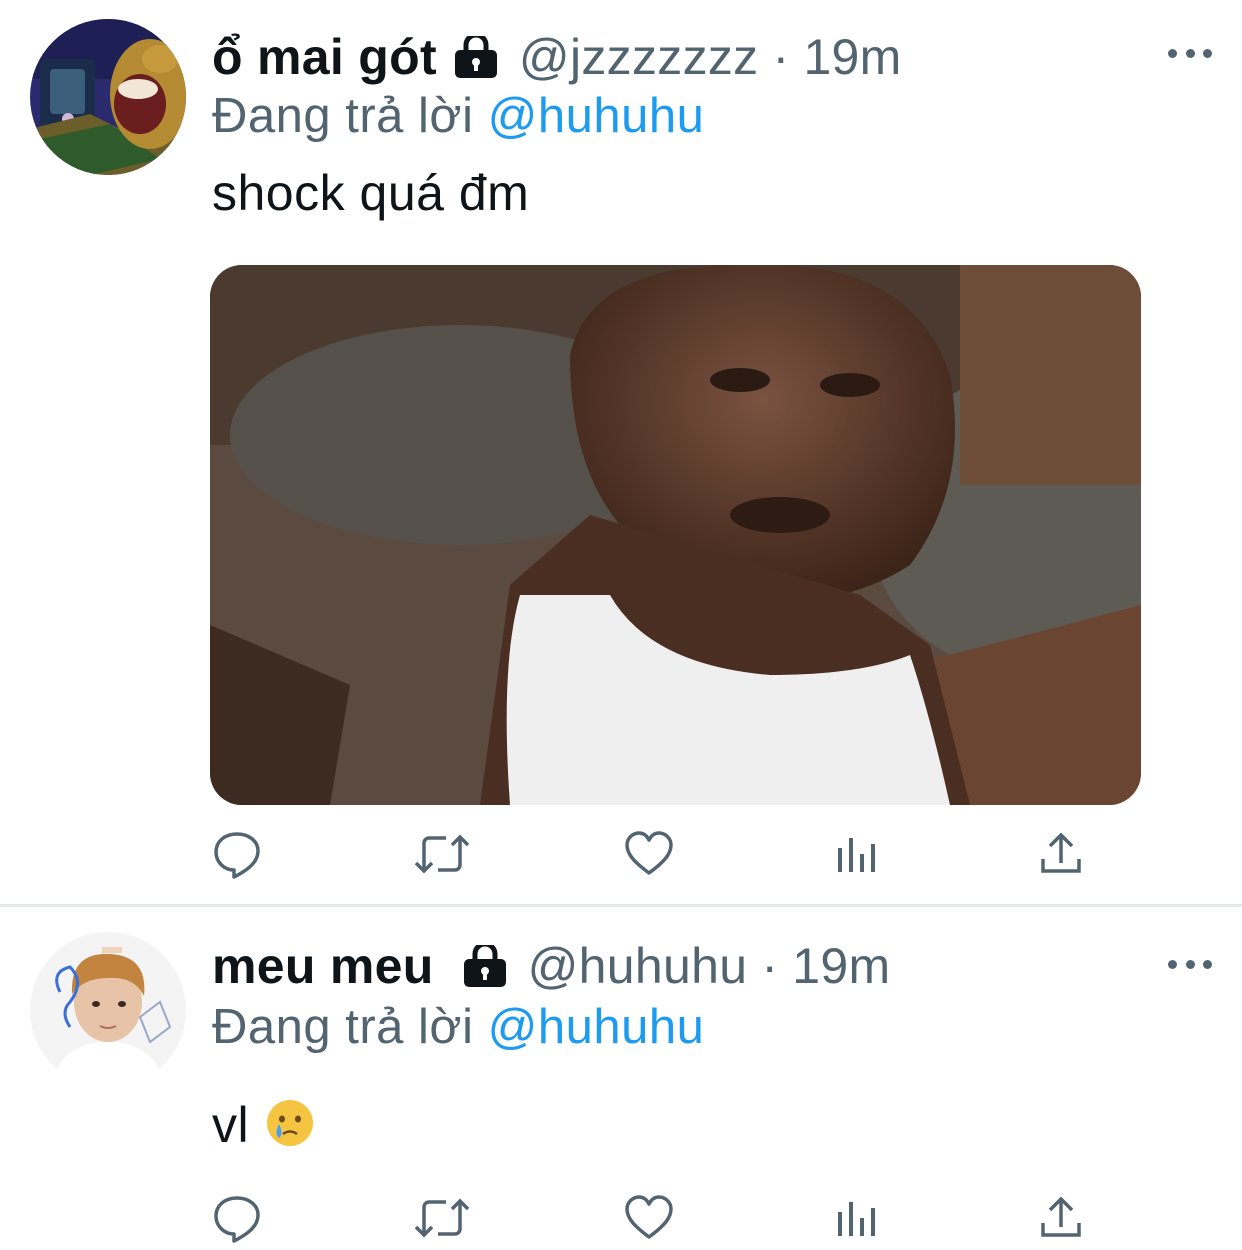  What do you see at coordinates (290, 1129) in the screenshot?
I see `crying-face-emoji-icon` at bounding box center [290, 1129].